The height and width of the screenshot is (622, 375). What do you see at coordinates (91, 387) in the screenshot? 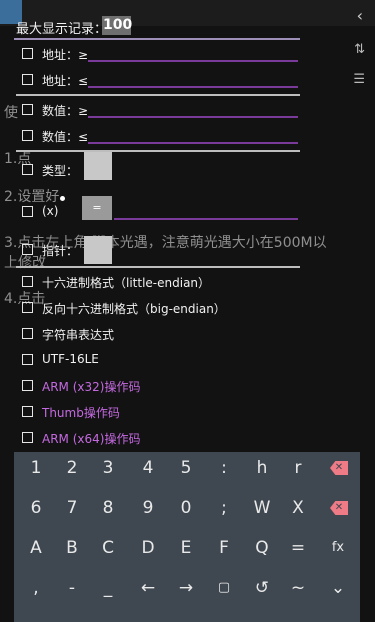
I see `arm-x32-label: ARM (x32)操作码` at bounding box center [91, 387].